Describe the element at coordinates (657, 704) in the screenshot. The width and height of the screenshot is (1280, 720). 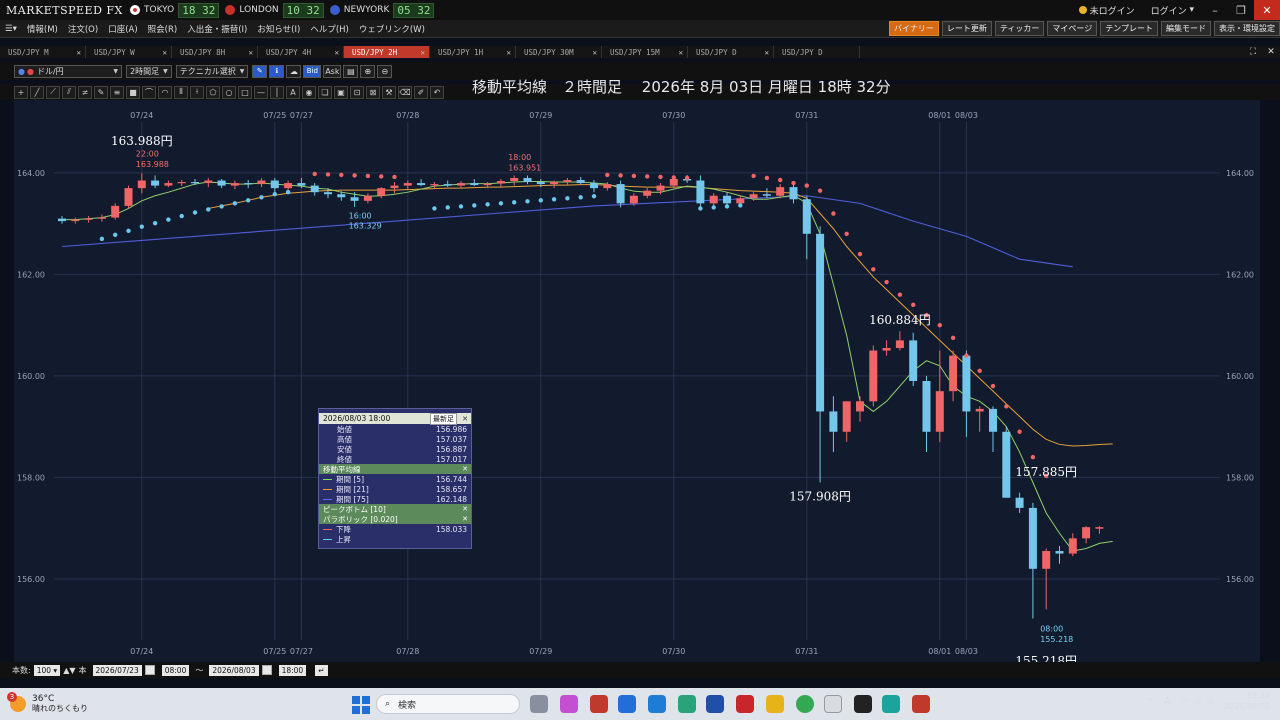
I see `mail-icon` at that location.